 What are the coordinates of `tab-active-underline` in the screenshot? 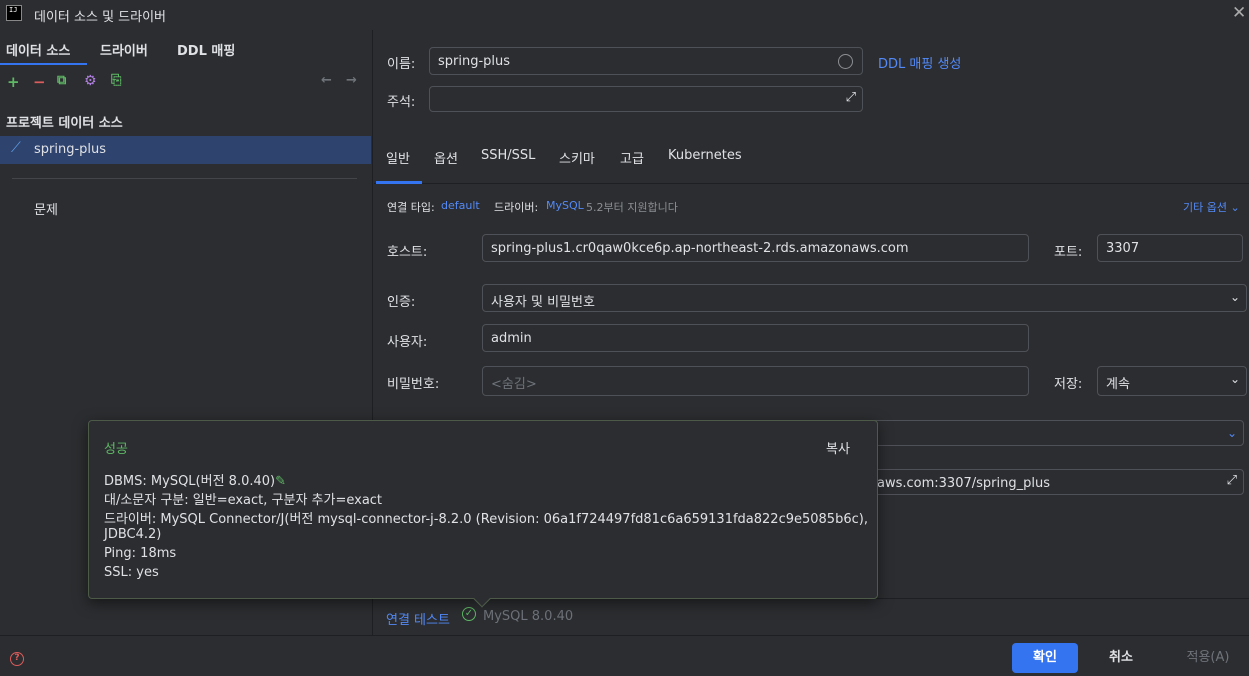 It's located at (399, 182).